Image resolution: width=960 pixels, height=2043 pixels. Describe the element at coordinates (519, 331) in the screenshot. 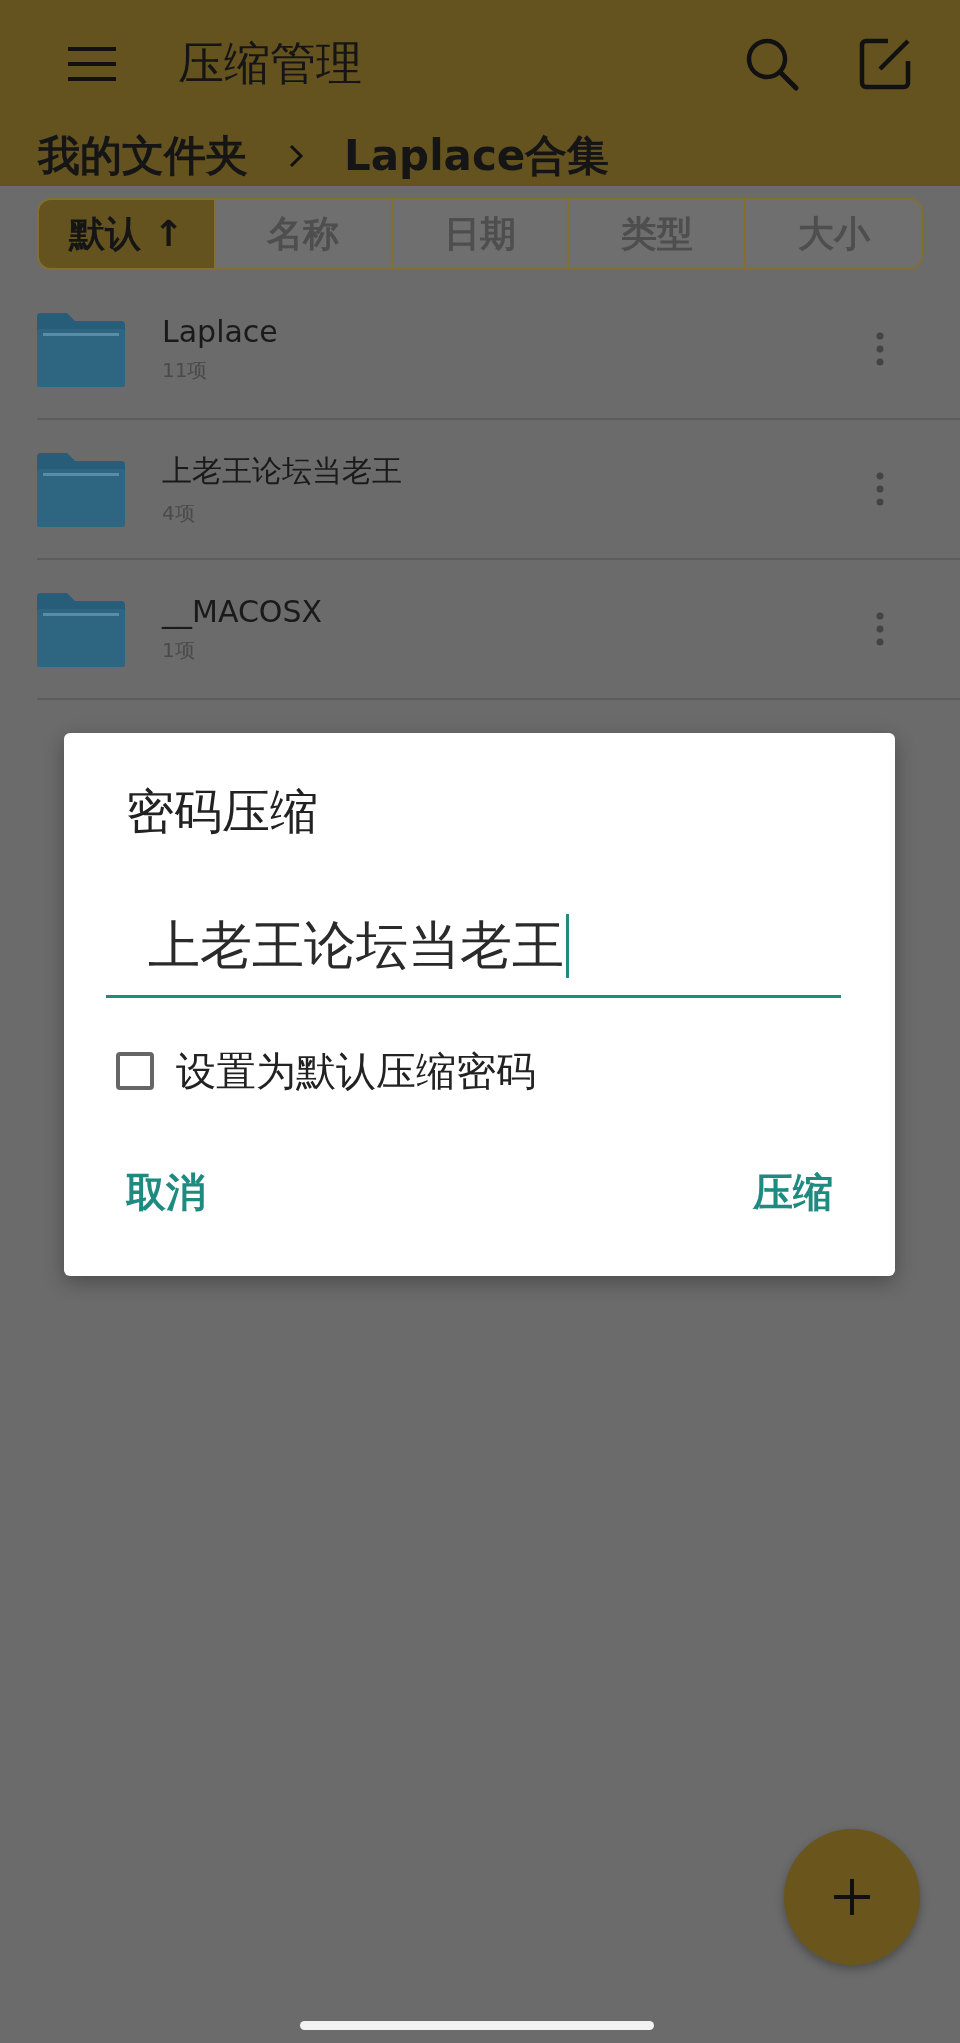

I see `folder-name: Laplace` at that location.